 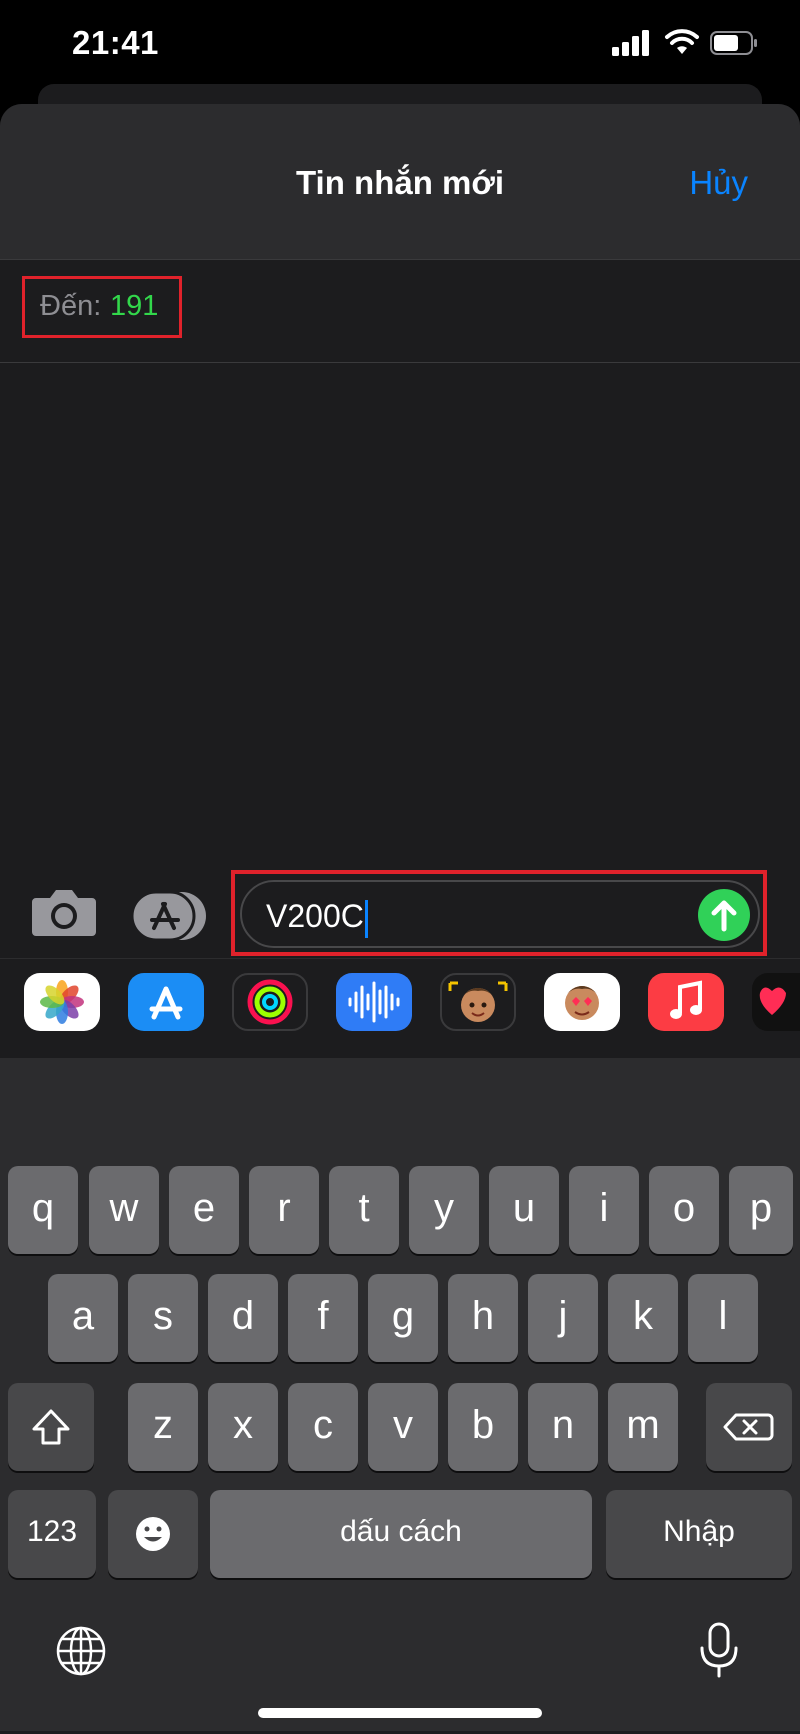 What do you see at coordinates (52, 1534) in the screenshot?
I see `numbers-key: 123` at bounding box center [52, 1534].